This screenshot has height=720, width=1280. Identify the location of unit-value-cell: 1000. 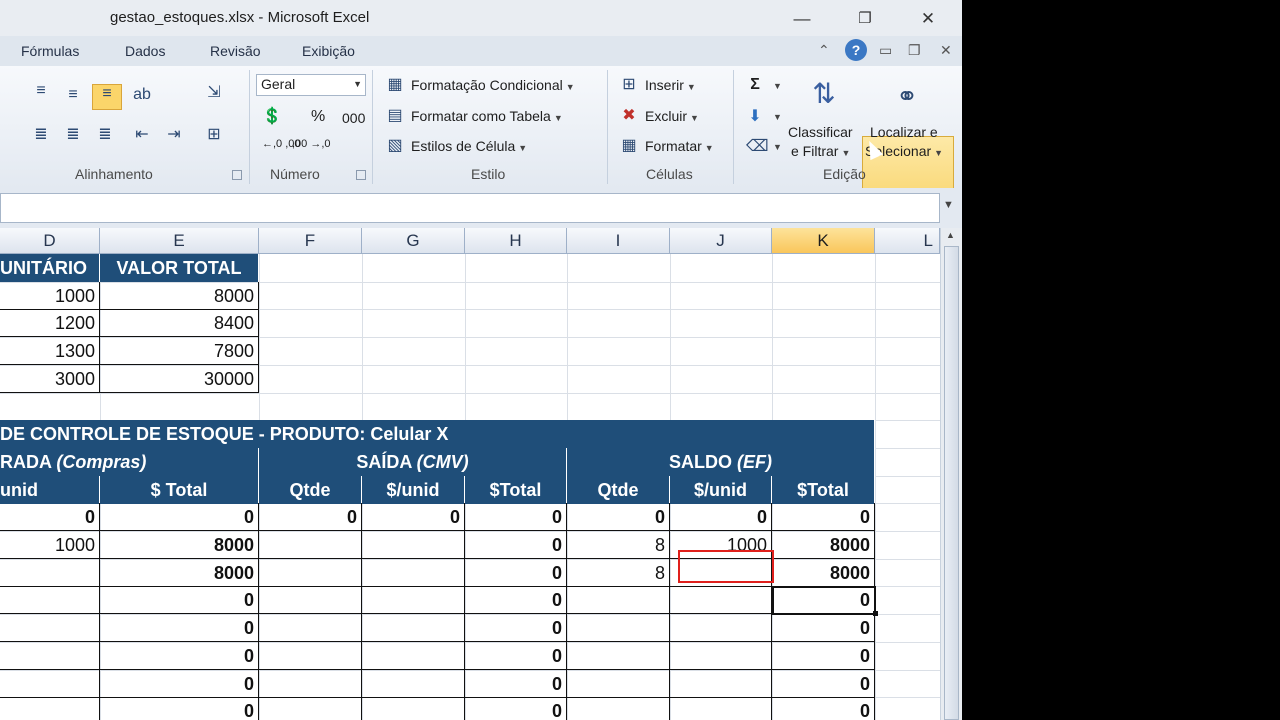
(50, 295).